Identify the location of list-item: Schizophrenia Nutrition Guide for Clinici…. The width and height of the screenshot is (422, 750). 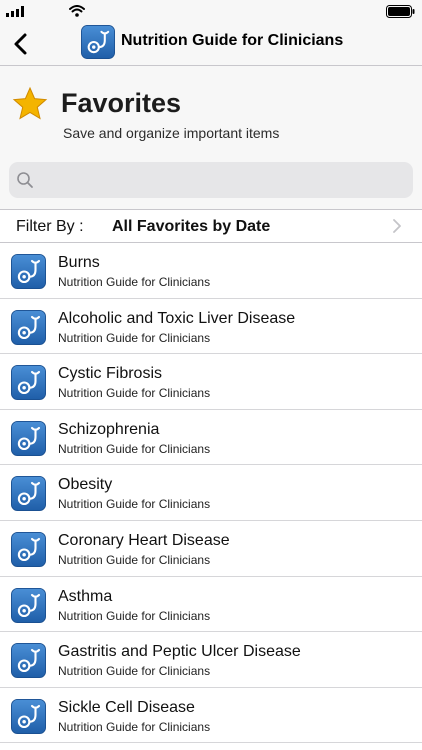
(211, 437).